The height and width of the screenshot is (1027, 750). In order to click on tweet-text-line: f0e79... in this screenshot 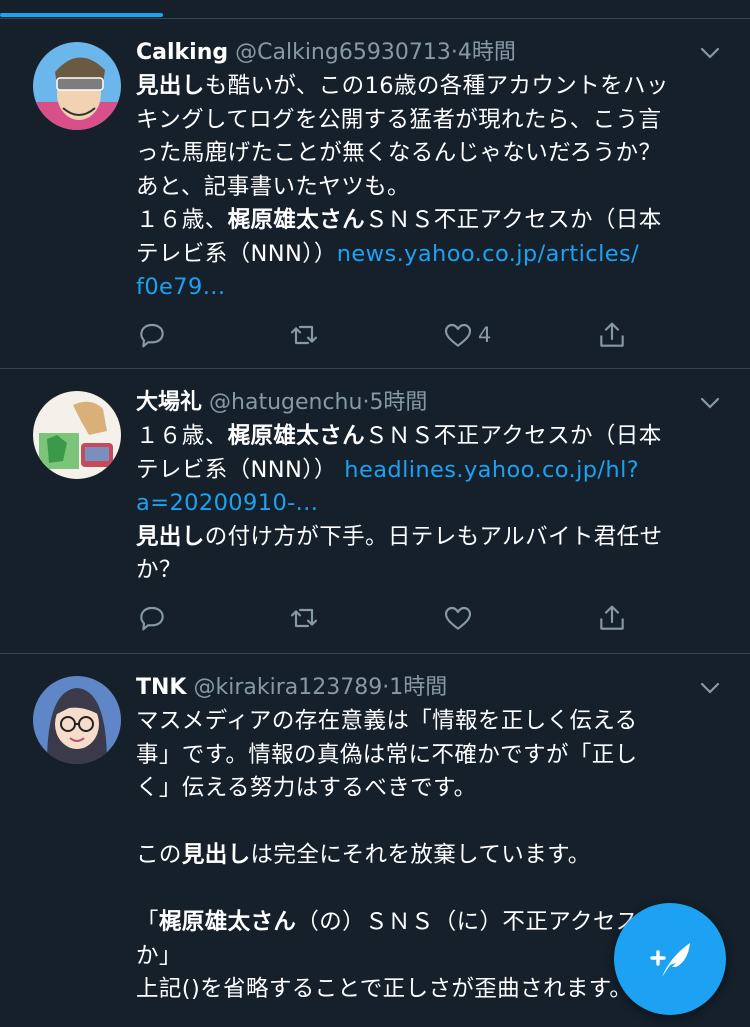, I will do `click(423, 288)`.